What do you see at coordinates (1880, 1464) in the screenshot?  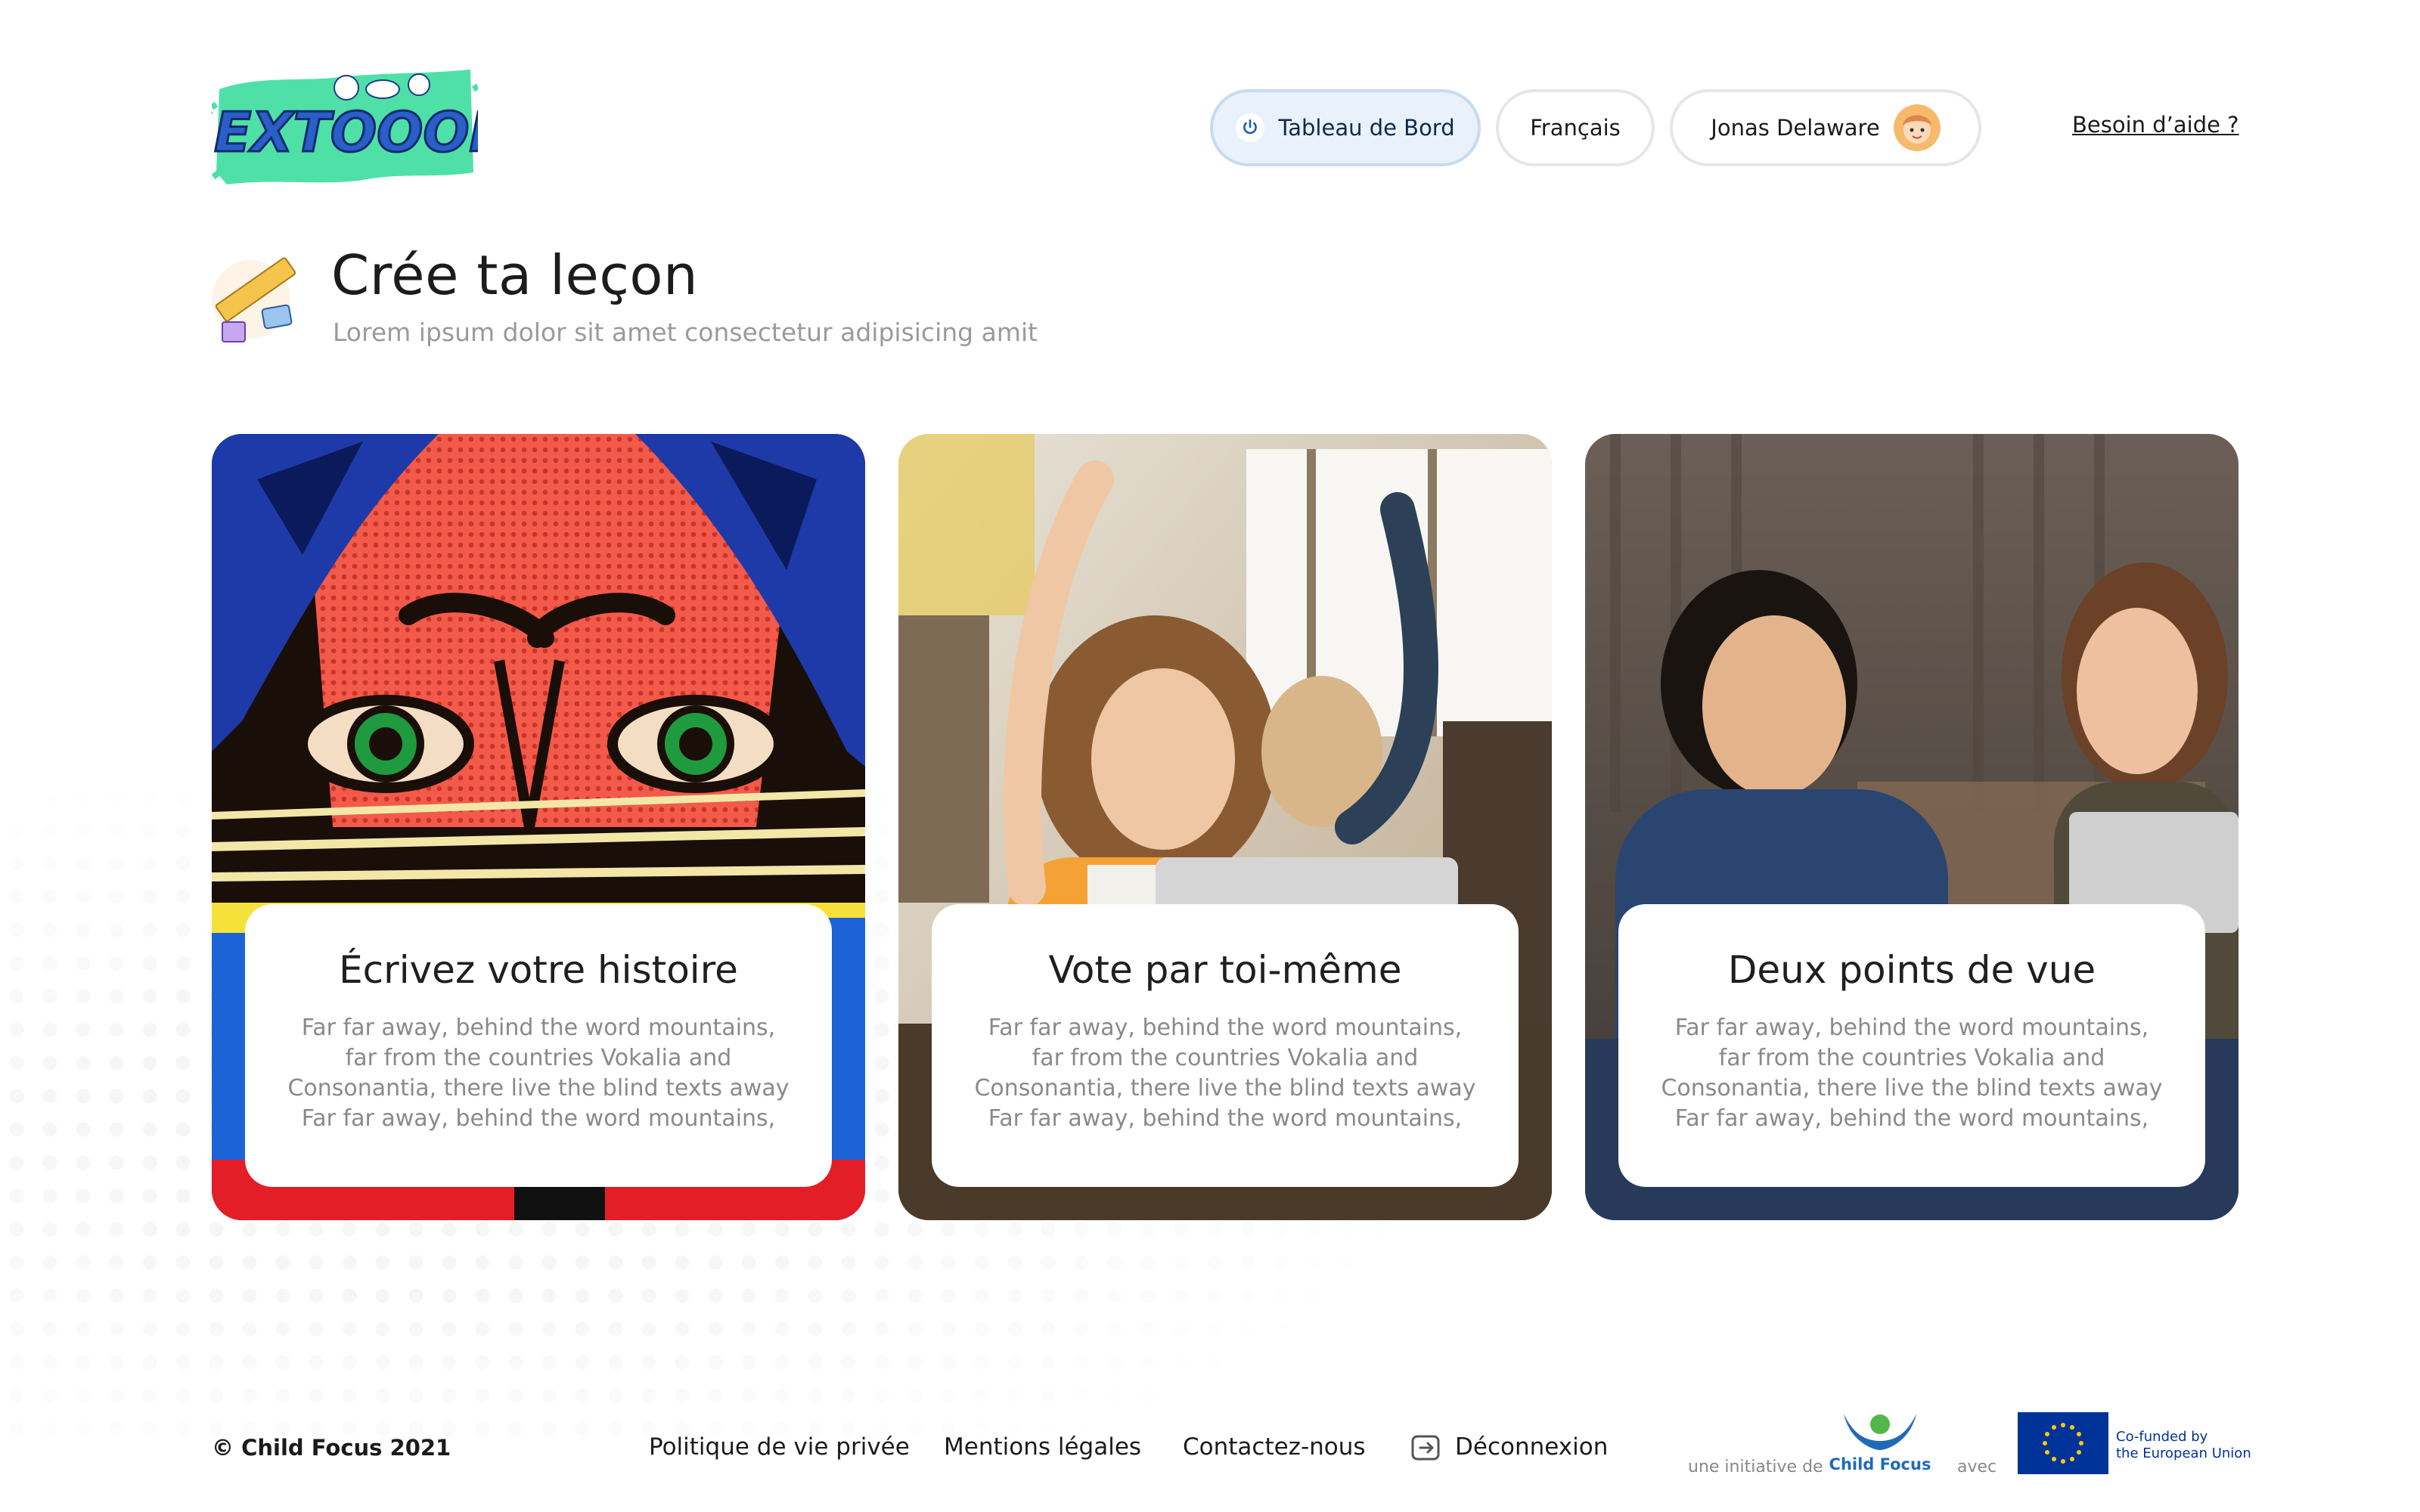 I see `child-focus-label: Child Focus` at bounding box center [1880, 1464].